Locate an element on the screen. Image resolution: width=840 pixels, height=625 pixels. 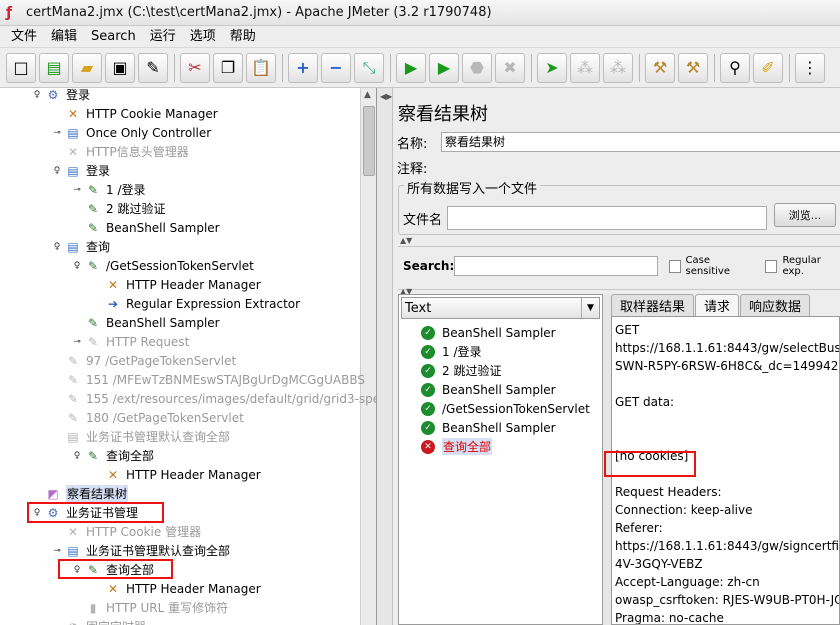
cut-icon: ✂ is located at coordinates (195, 67).